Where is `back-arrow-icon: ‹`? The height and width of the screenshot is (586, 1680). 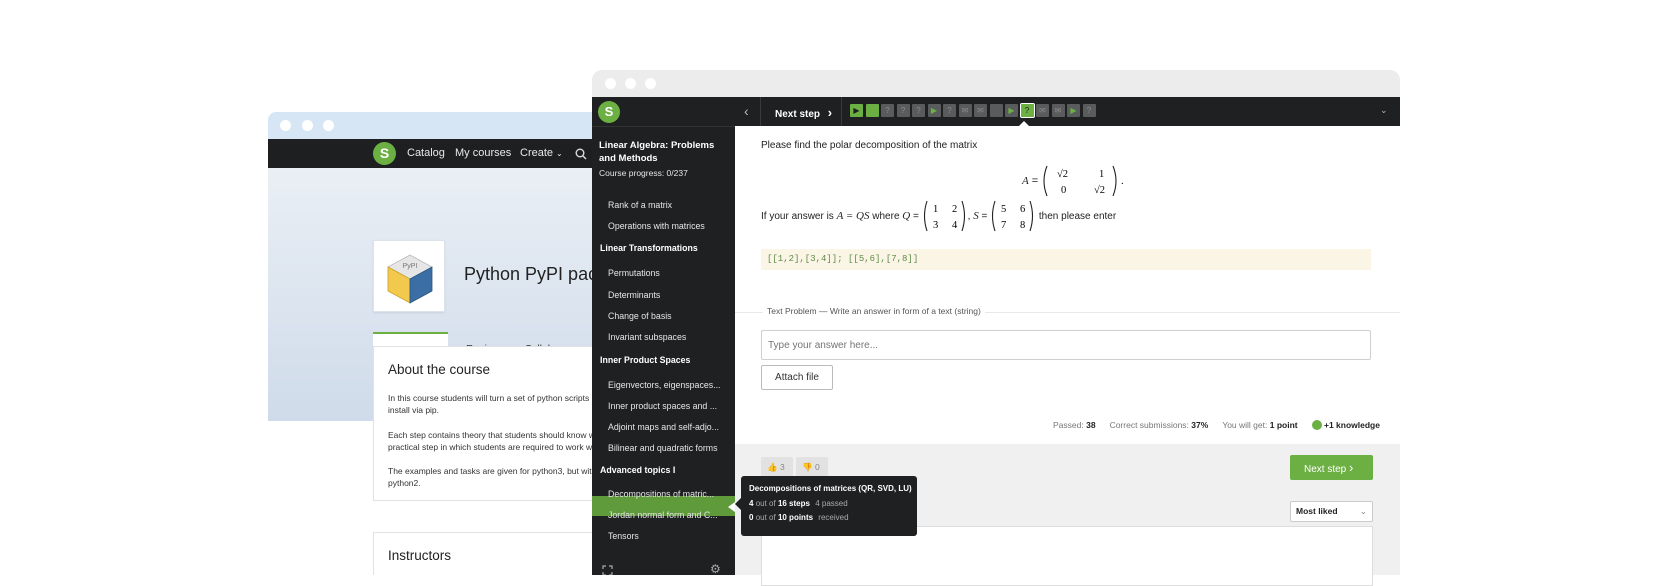
back-arrow-icon: ‹ is located at coordinates (746, 111).